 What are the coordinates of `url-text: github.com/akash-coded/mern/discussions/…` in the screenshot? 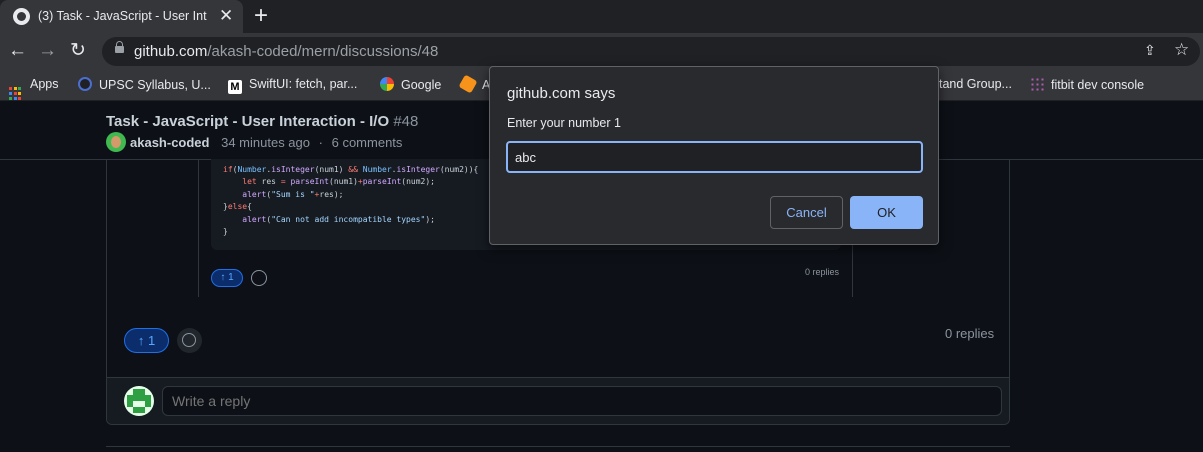 It's located at (286, 51).